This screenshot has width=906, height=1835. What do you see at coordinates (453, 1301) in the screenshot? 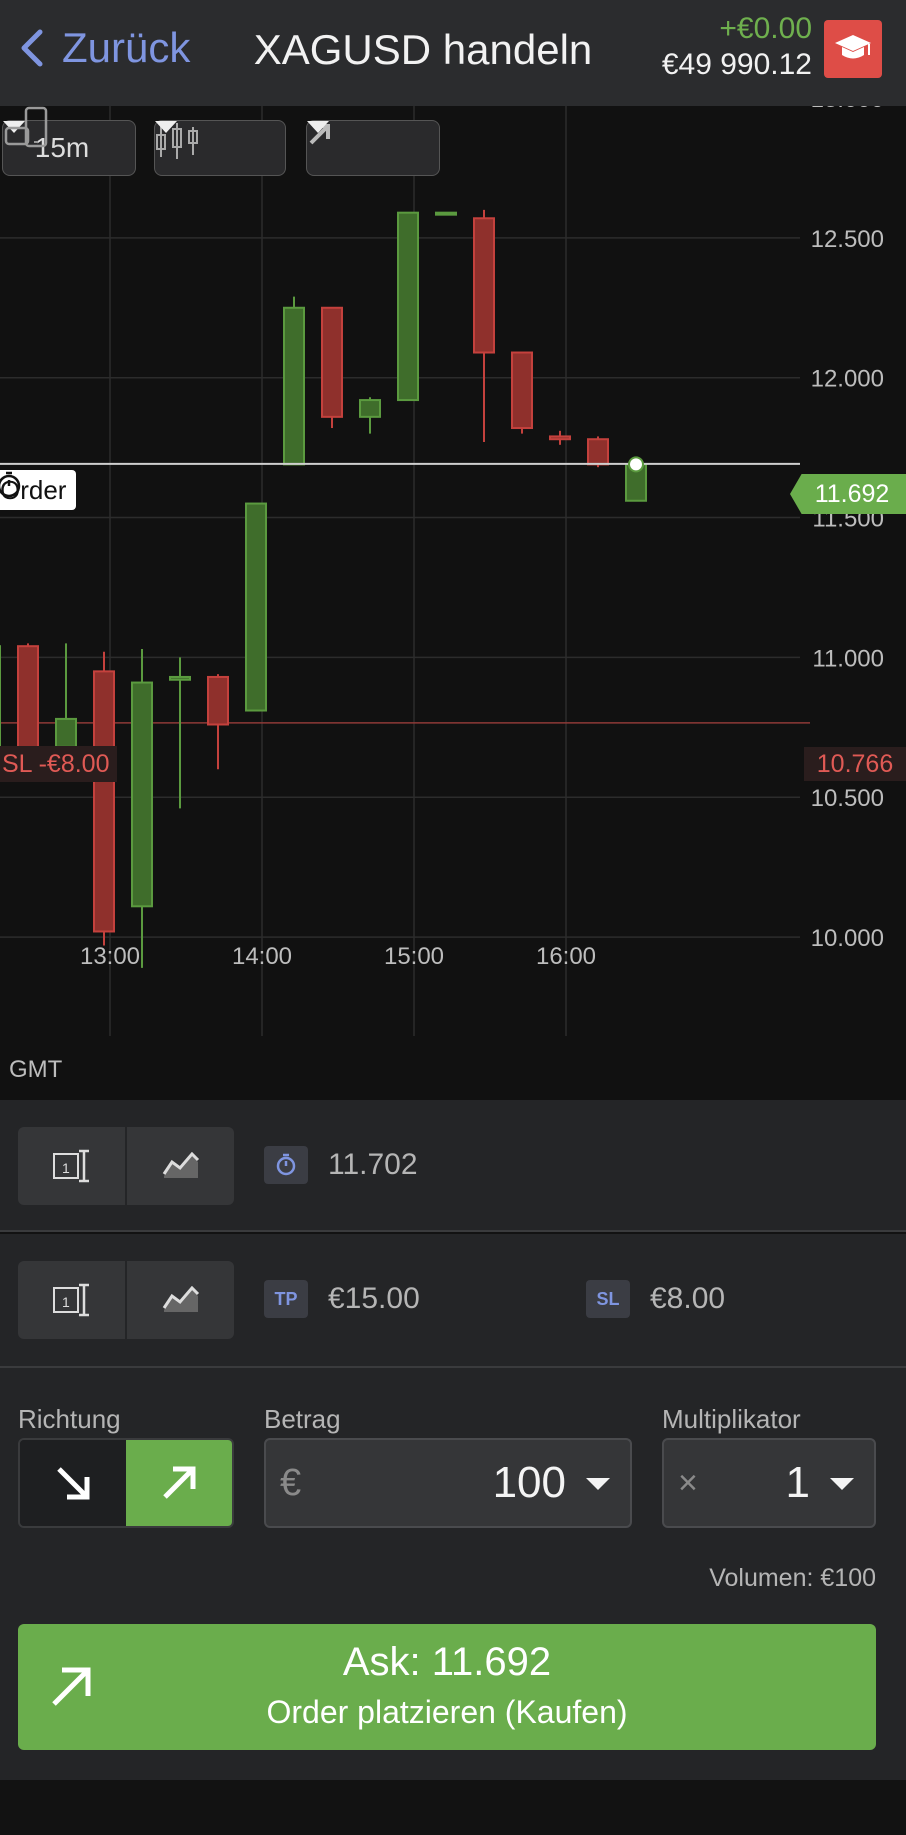
I see `tp-sl-row: 1 TP €15.00 SL €8.00` at bounding box center [453, 1301].